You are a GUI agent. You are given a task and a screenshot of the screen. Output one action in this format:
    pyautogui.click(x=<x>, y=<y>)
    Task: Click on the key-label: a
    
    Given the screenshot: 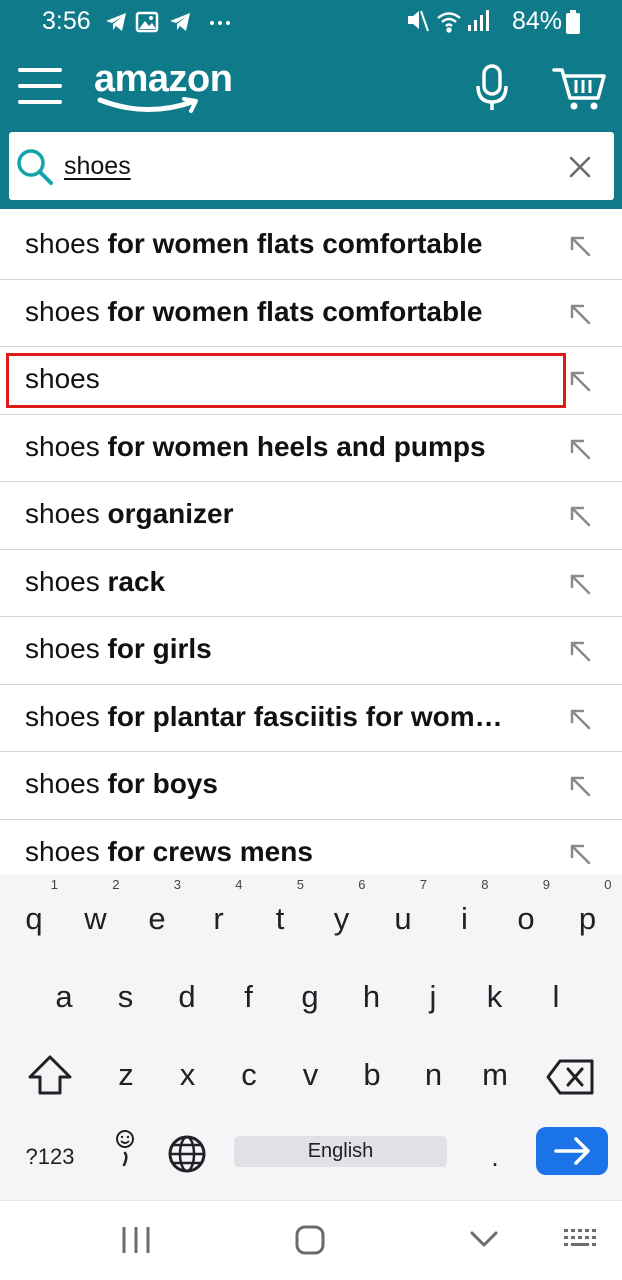 What is the action you would take?
    pyautogui.click(x=64, y=996)
    